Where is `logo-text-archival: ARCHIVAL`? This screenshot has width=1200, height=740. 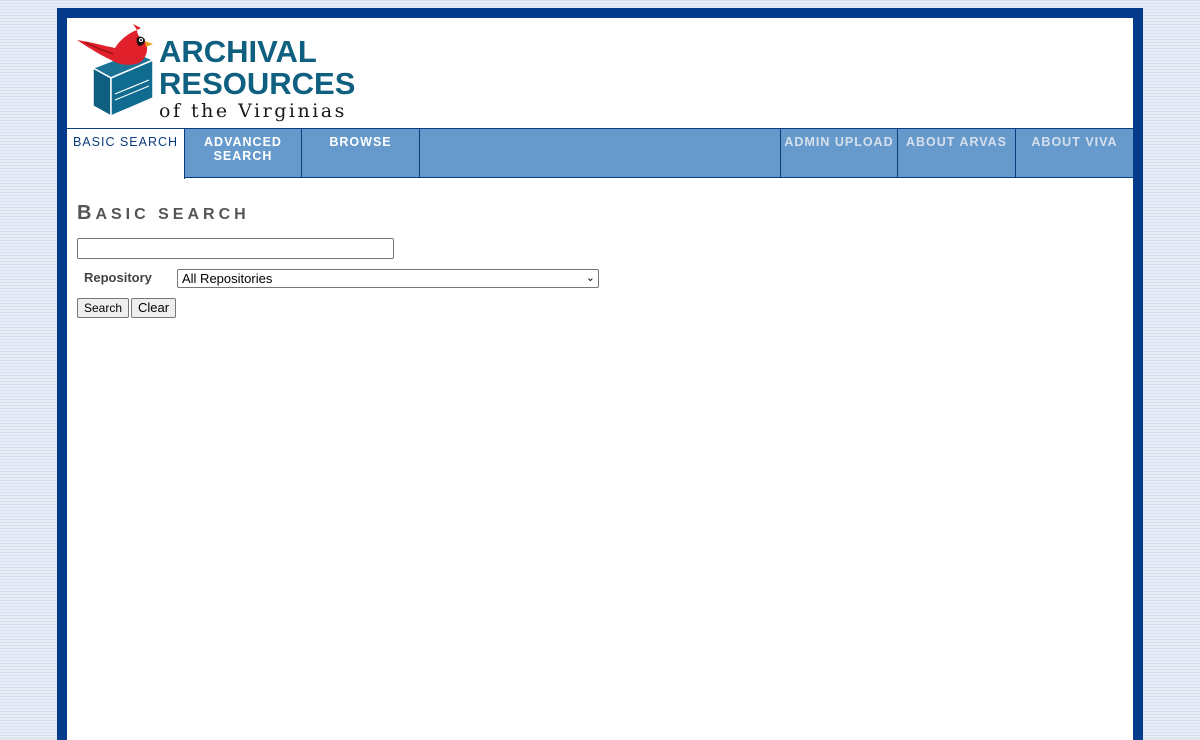 logo-text-archival: ARCHIVAL is located at coordinates (238, 51).